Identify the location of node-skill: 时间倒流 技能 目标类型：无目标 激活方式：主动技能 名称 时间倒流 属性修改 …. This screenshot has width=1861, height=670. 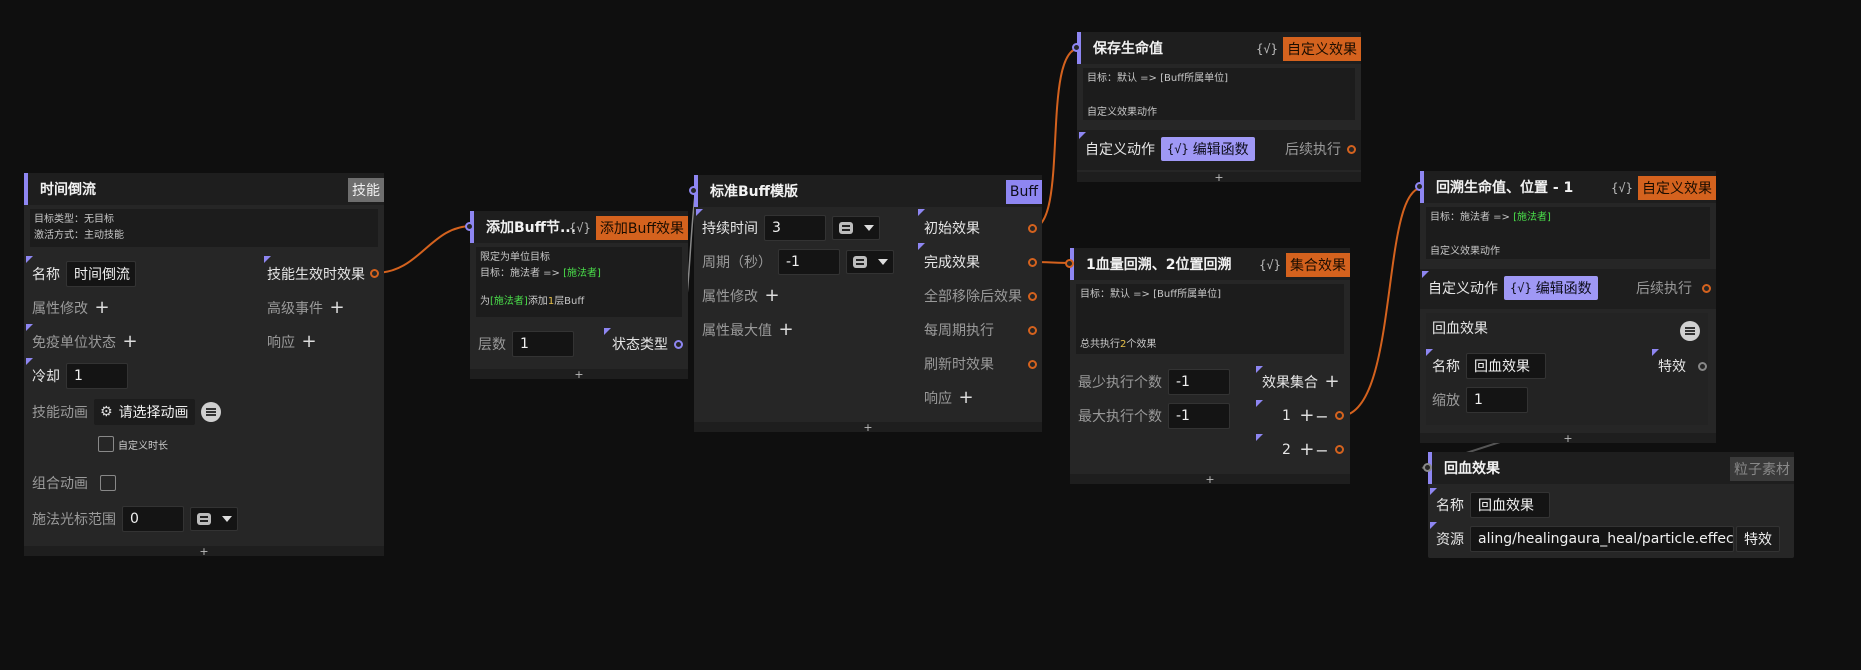
(204, 365).